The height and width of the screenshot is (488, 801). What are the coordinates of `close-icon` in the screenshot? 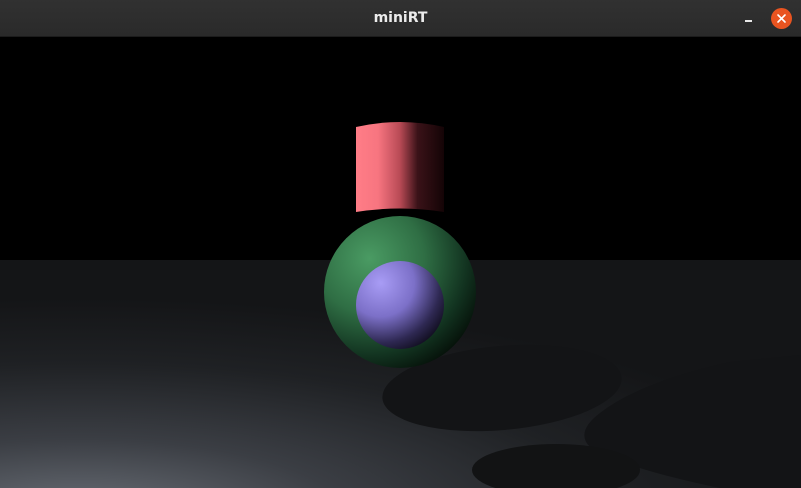 It's located at (781, 18).